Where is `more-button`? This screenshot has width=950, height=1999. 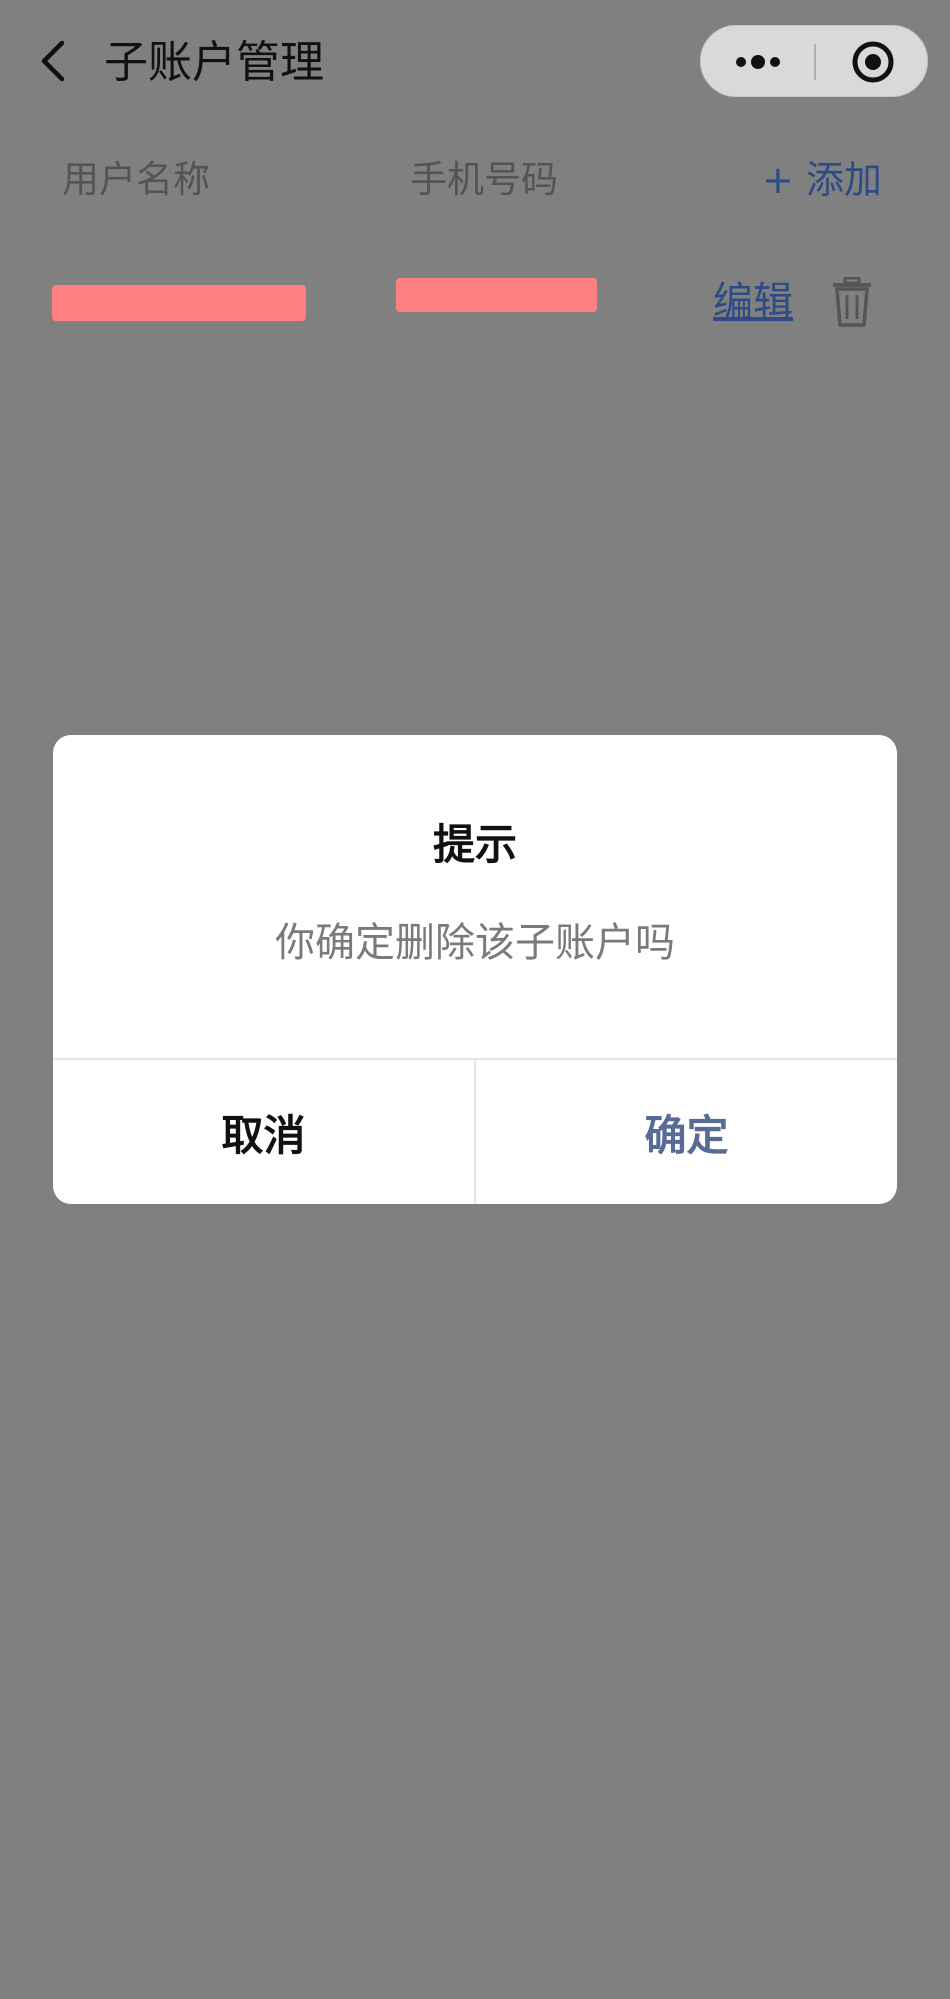
more-button is located at coordinates (757, 62).